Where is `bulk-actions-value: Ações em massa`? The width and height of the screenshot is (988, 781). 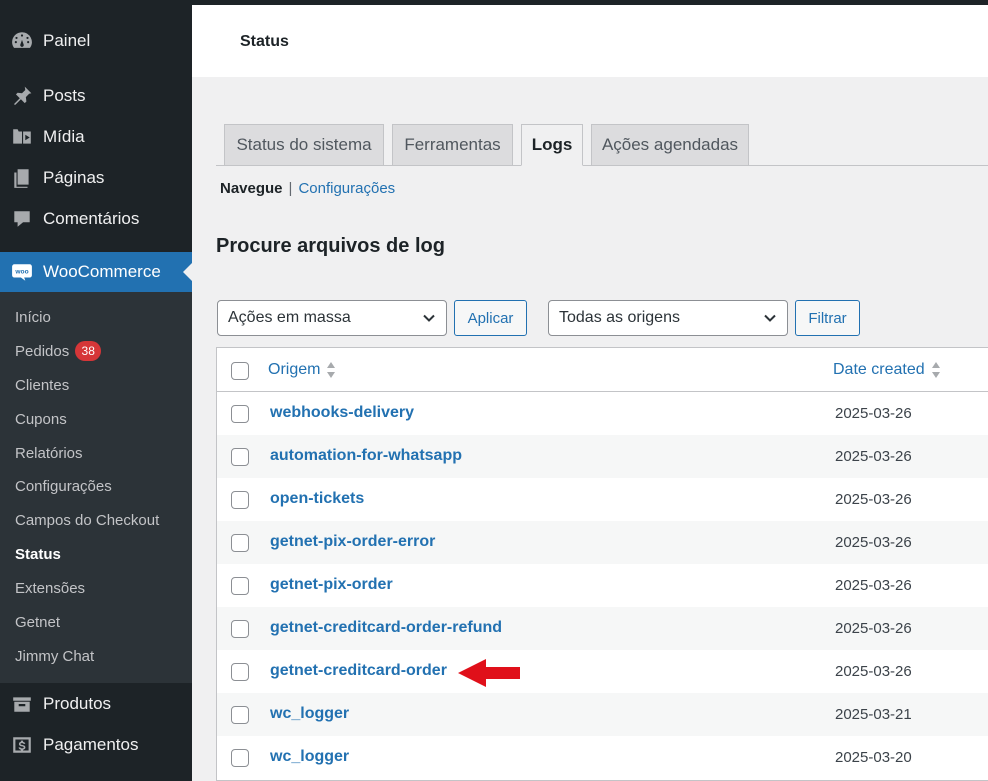
bulk-actions-value: Ações em massa is located at coordinates (289, 317).